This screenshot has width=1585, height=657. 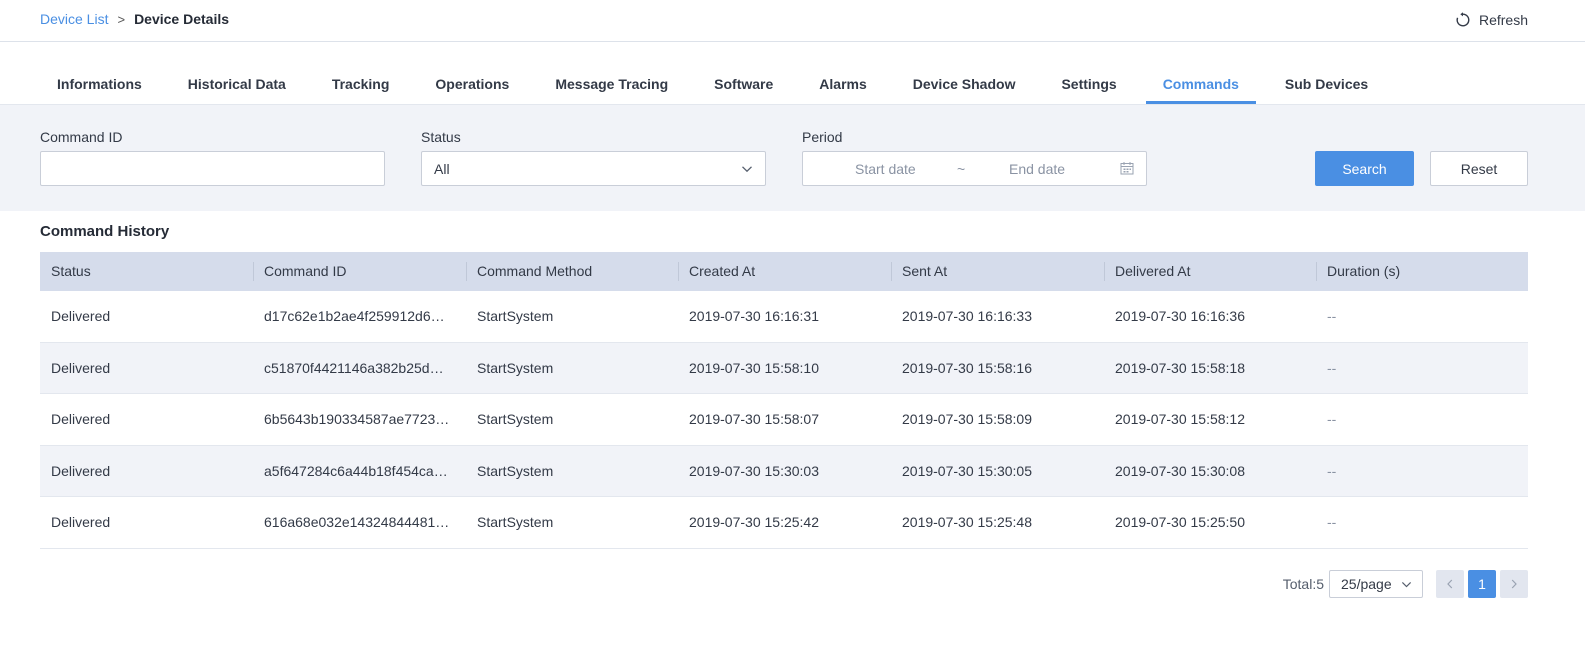 What do you see at coordinates (1127, 168) in the screenshot?
I see `calendar-icon` at bounding box center [1127, 168].